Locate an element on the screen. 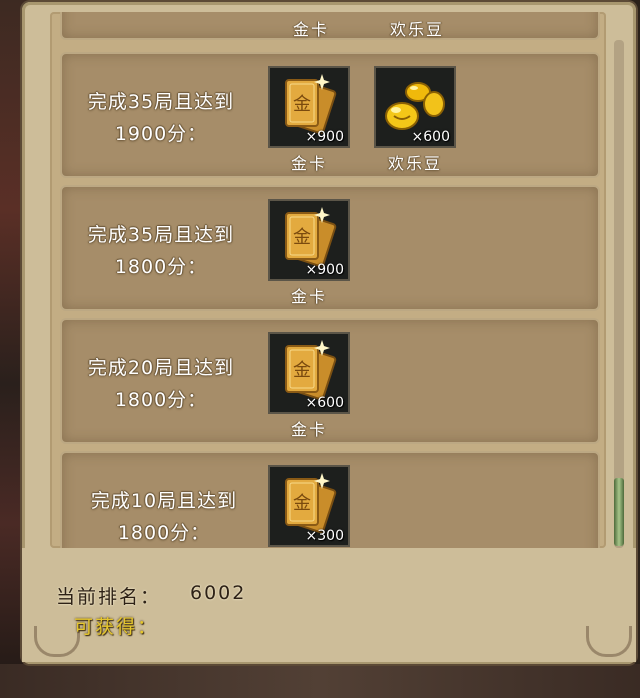 This screenshot has height=698, width=640. current-rank-label: 当前排名： is located at coordinates (109, 597).